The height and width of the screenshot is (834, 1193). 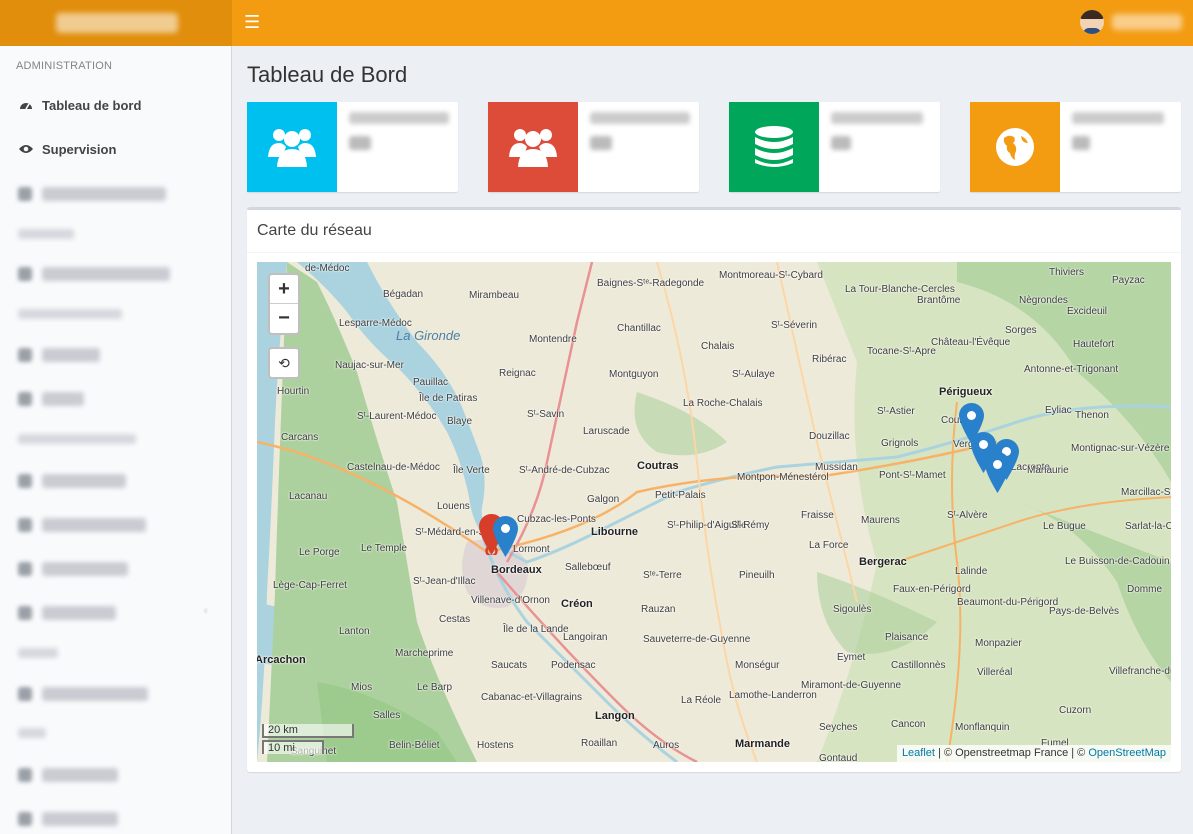 I want to click on leaflet-link: Leaflet, so click(x=918, y=753).